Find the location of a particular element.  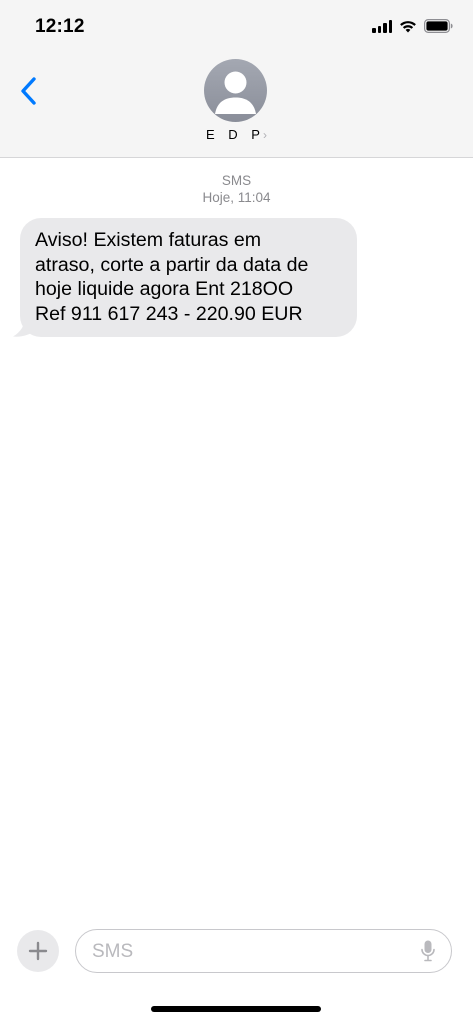

plus-icon is located at coordinates (38, 951).